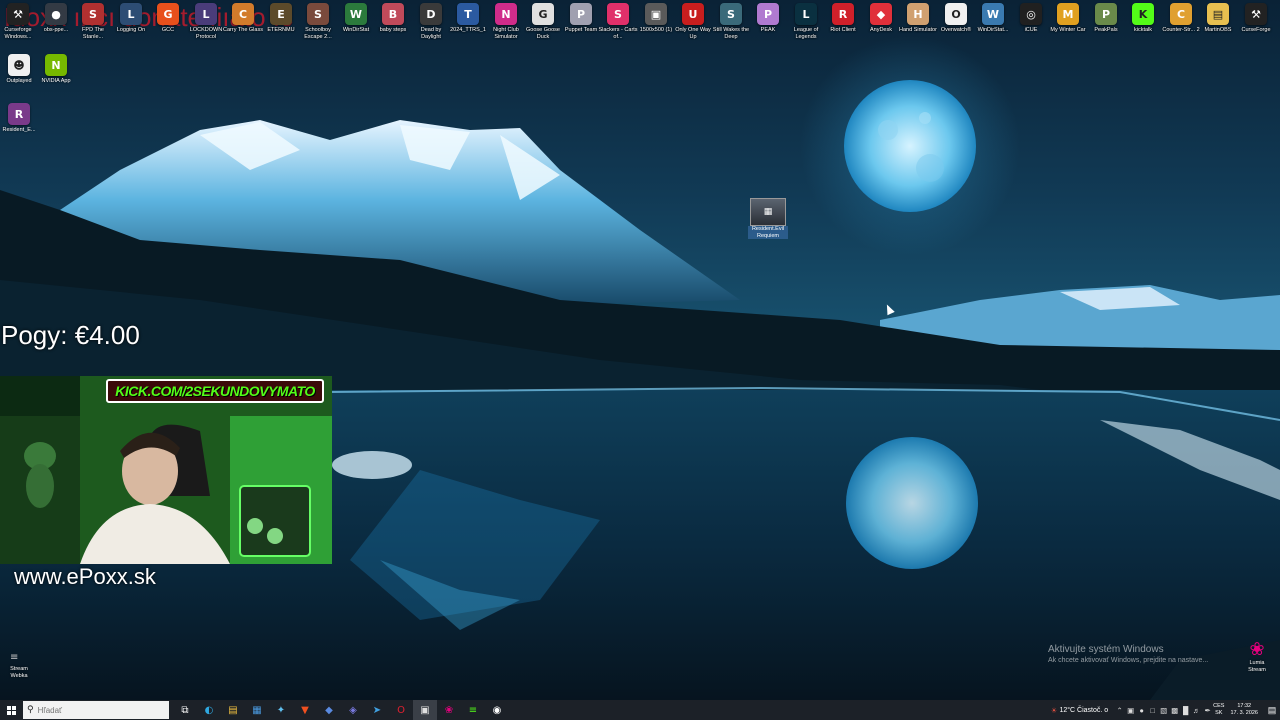  I want to click on desktop-icon: ☻ Outplayed, so click(19, 69).